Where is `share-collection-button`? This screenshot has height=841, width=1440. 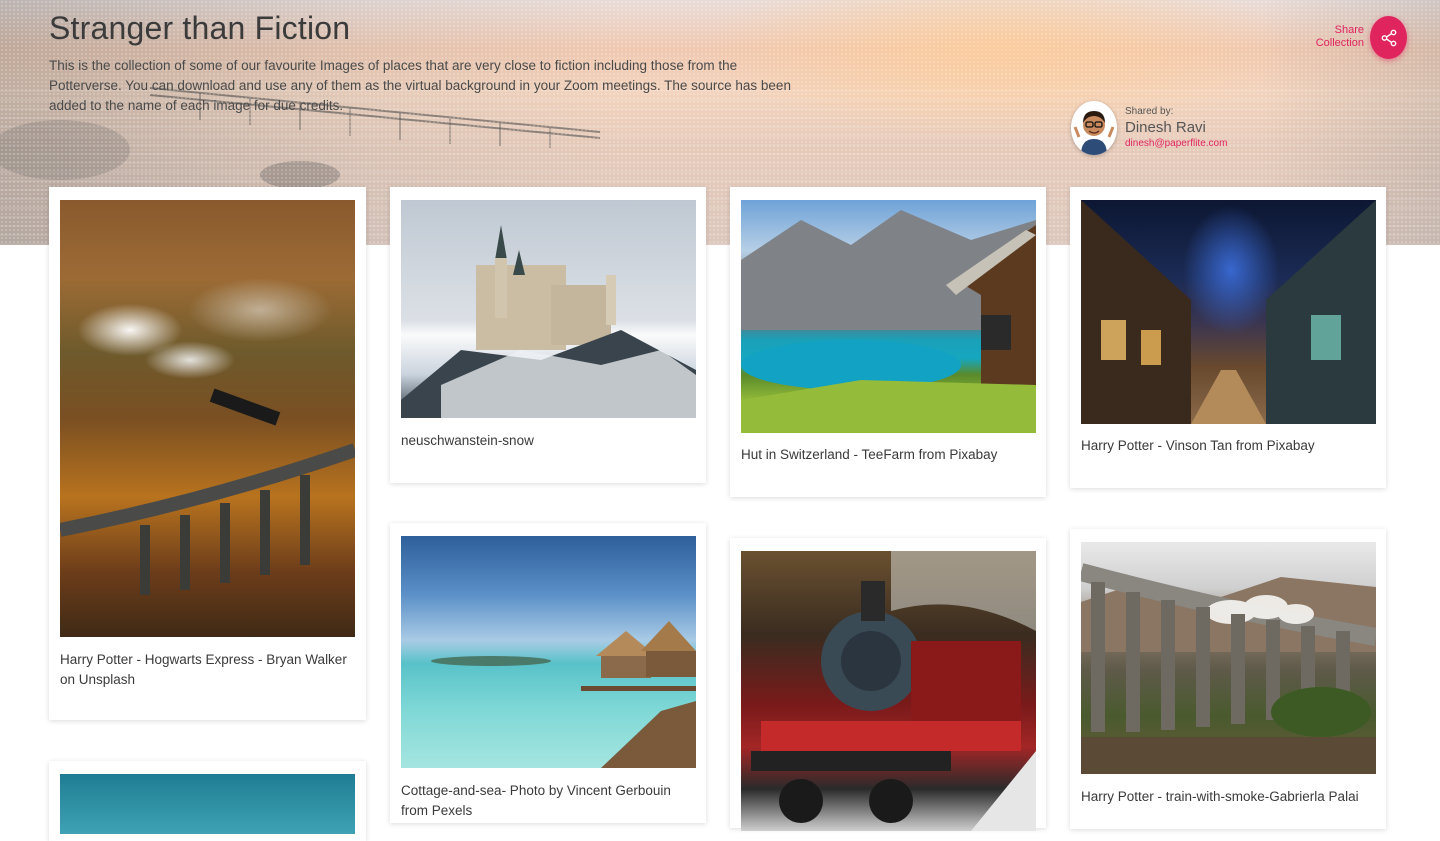
share-collection-button is located at coordinates (1388, 37).